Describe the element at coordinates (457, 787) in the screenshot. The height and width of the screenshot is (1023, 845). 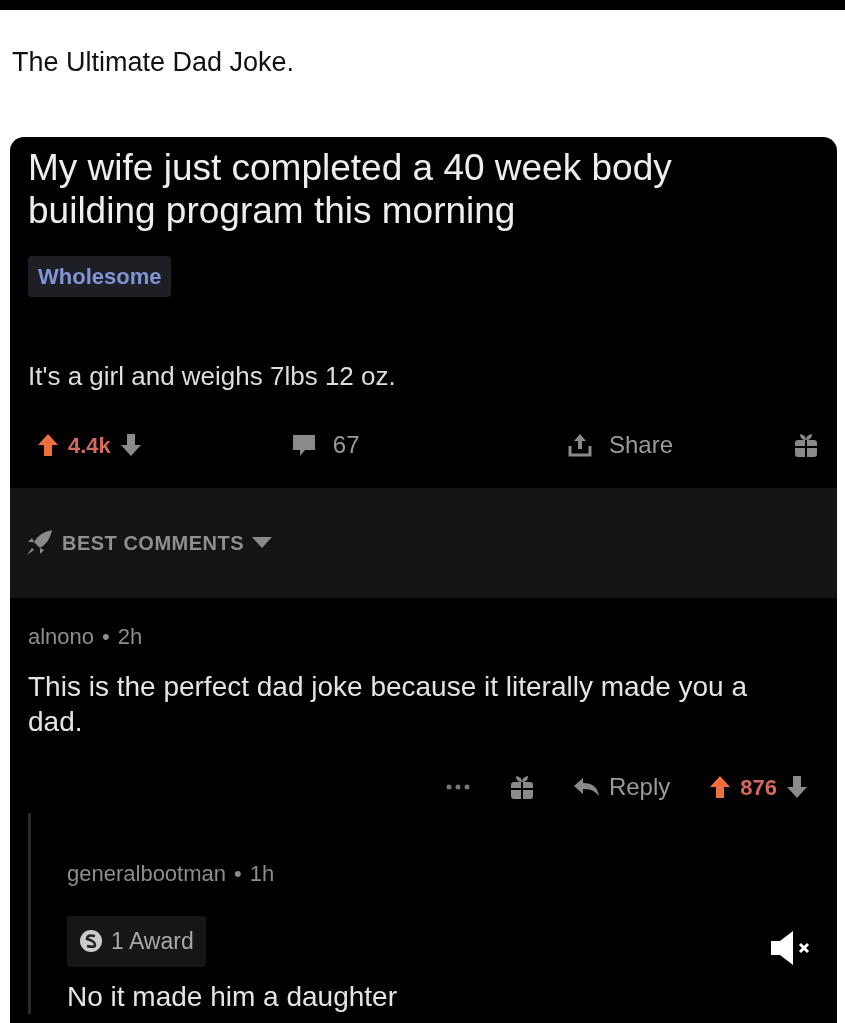
I see `more-icon` at that location.